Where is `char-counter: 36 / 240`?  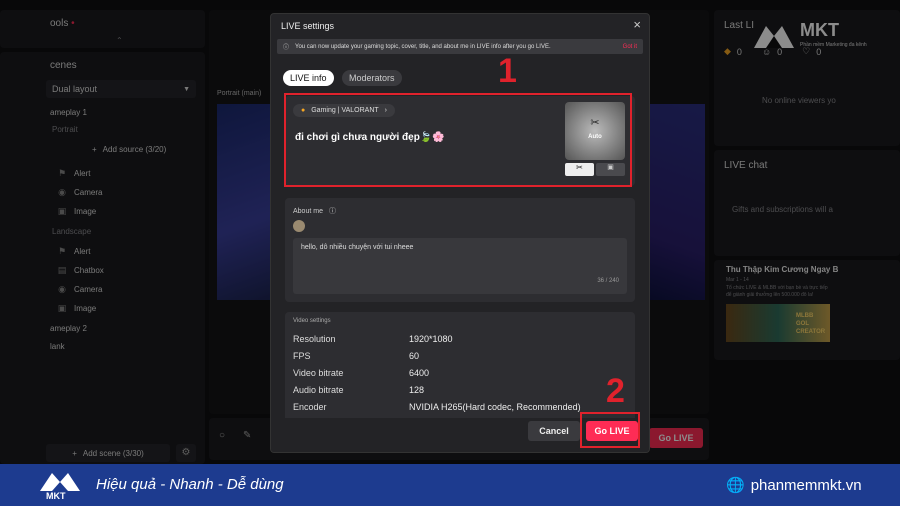
char-counter: 36 / 240 is located at coordinates (608, 281).